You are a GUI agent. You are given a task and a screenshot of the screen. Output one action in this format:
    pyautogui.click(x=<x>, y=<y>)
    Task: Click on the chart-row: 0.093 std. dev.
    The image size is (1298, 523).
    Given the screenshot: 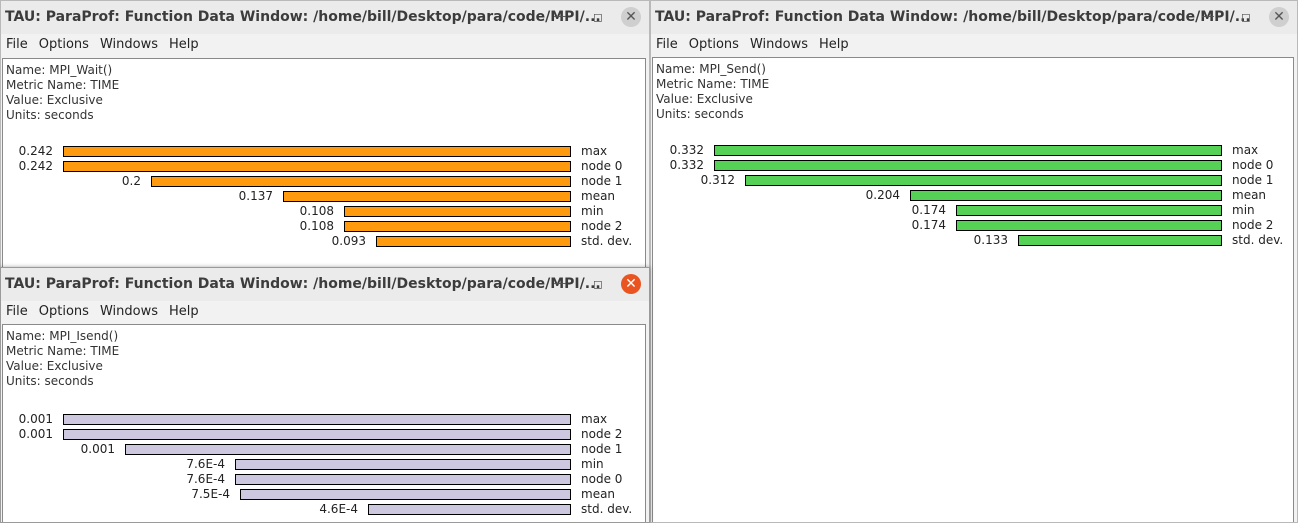 What is the action you would take?
    pyautogui.click(x=323, y=241)
    